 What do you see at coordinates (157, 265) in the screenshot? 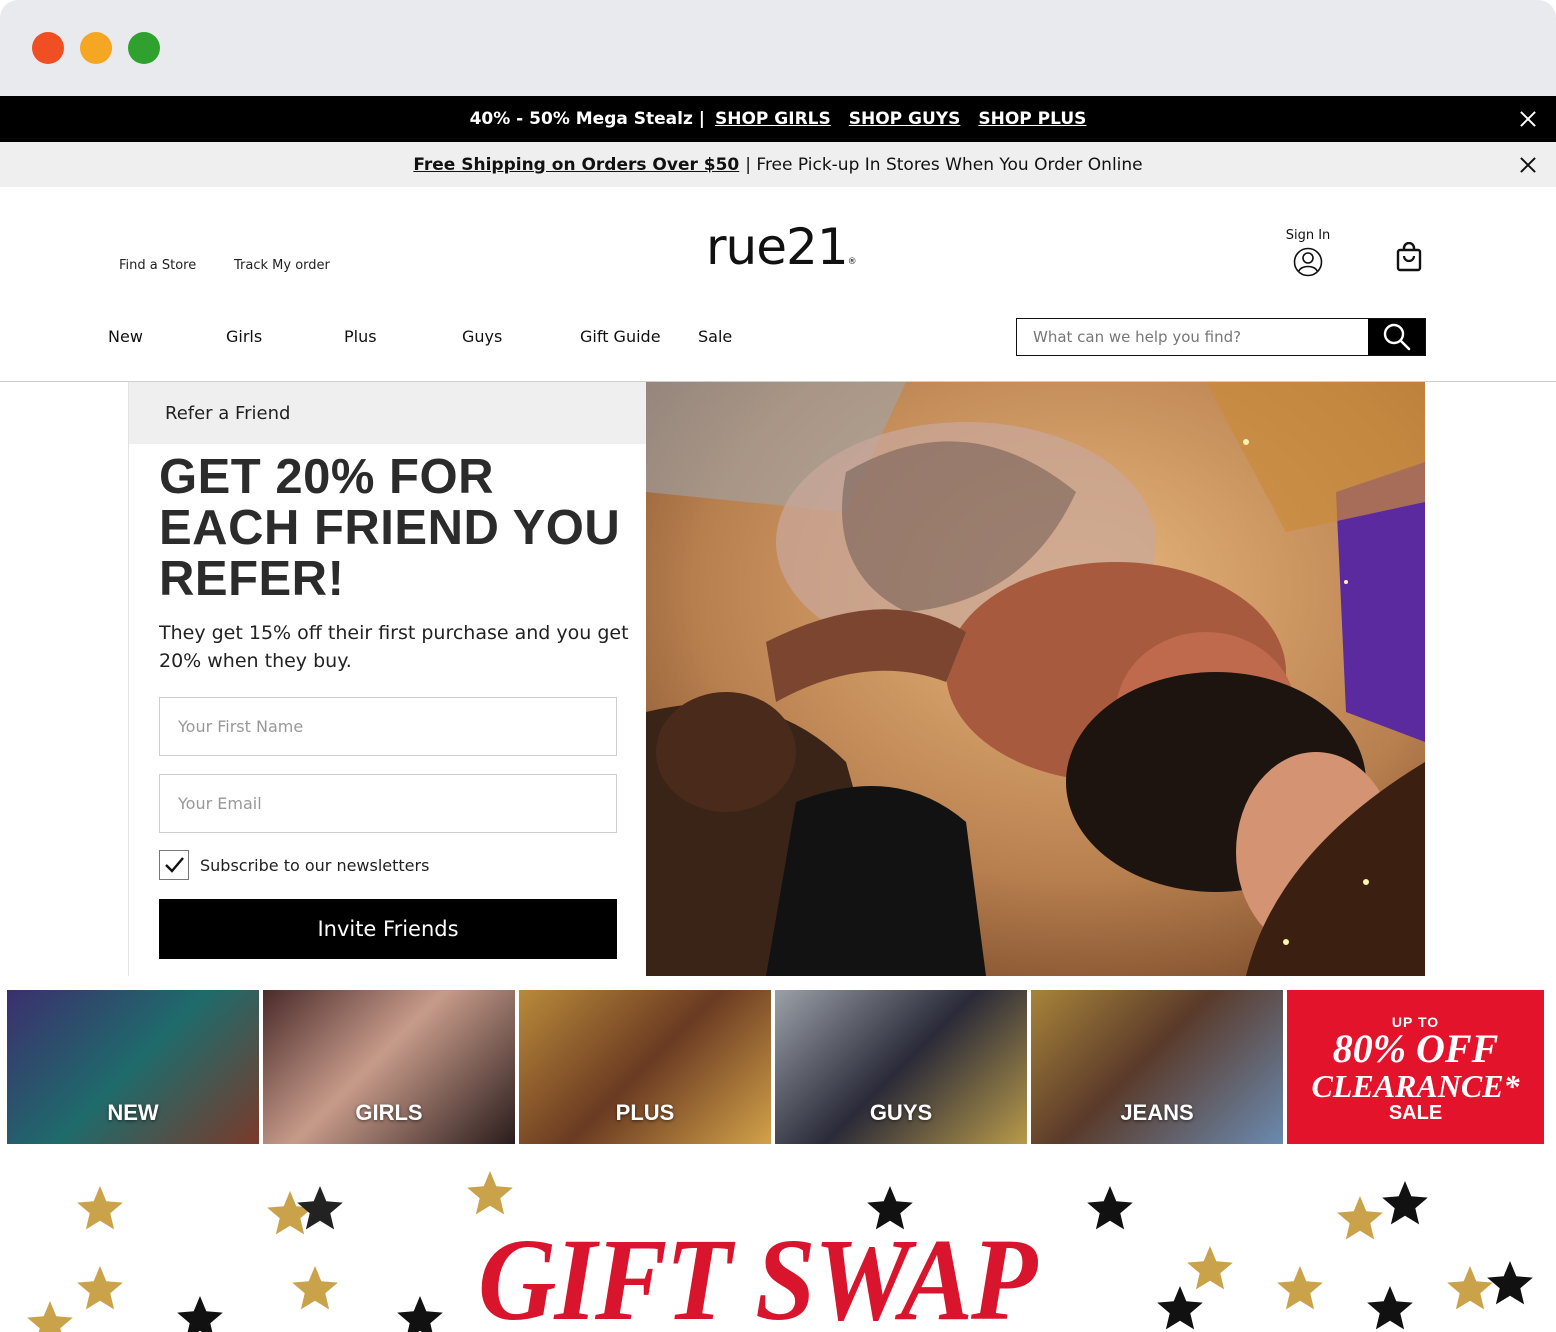
I see `find-store-link: Find a Store` at bounding box center [157, 265].